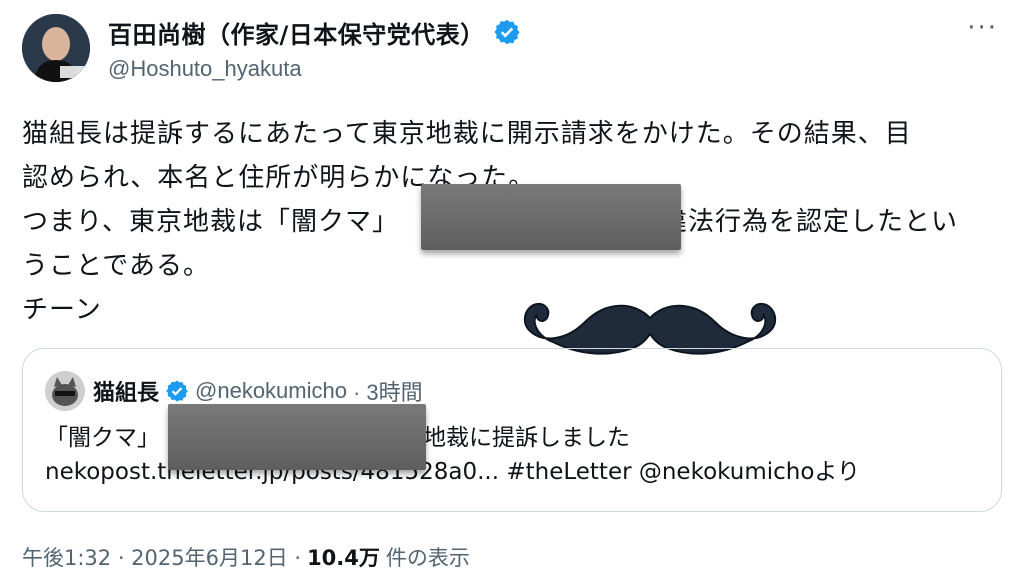  I want to click on quoted-author-handle: @nekokumicho, so click(271, 391).